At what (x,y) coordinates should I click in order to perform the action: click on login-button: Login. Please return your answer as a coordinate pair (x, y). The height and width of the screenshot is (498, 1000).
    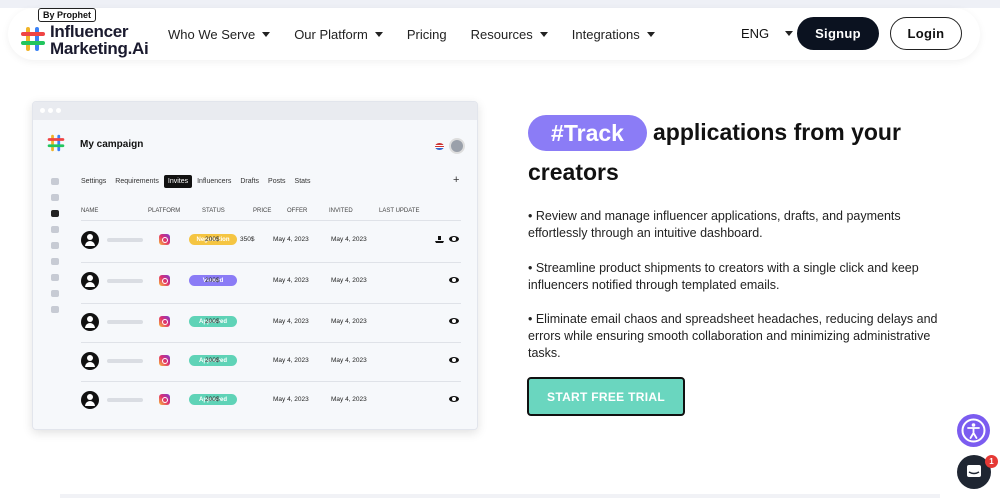
    Looking at the image, I should click on (926, 33).